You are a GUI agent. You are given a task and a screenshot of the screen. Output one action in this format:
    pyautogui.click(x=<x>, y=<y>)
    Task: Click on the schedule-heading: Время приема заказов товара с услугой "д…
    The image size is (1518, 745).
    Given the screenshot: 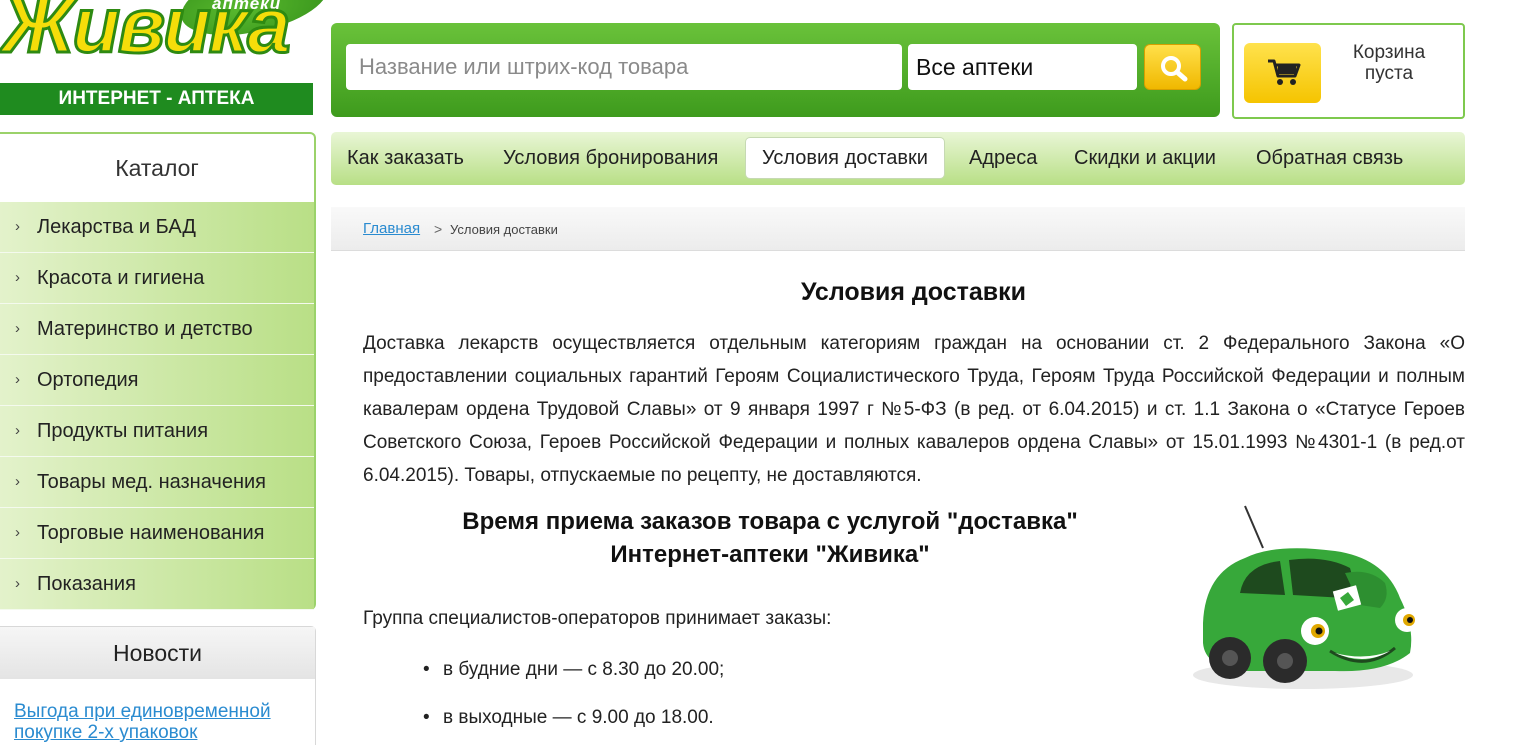 What is the action you would take?
    pyautogui.click(x=770, y=538)
    